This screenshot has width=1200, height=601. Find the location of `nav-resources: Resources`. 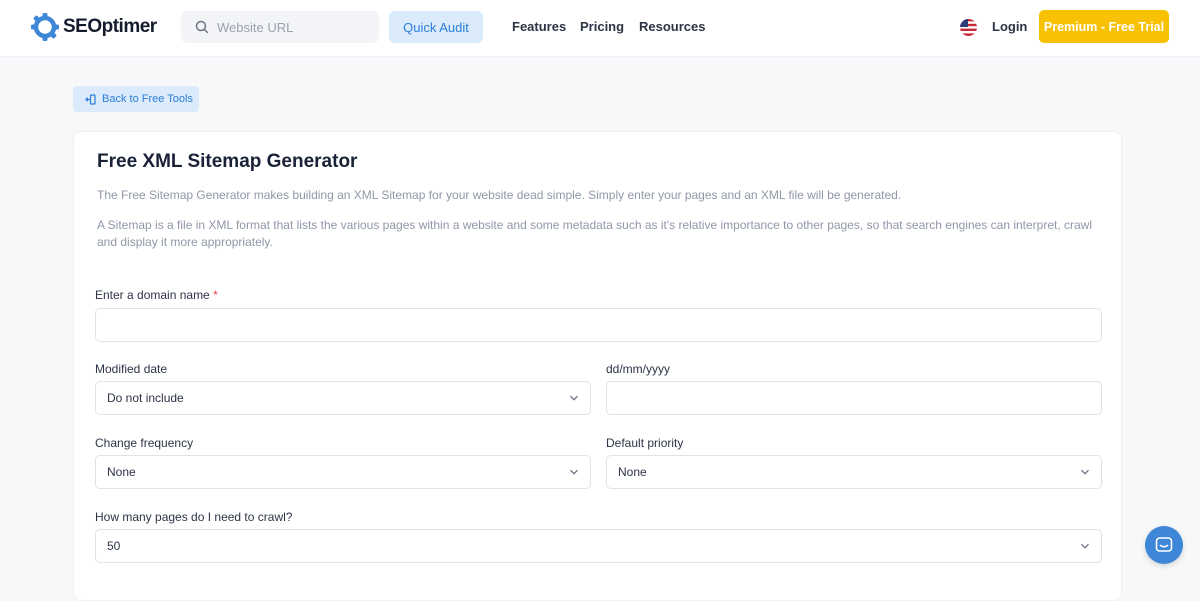

nav-resources: Resources is located at coordinates (672, 26).